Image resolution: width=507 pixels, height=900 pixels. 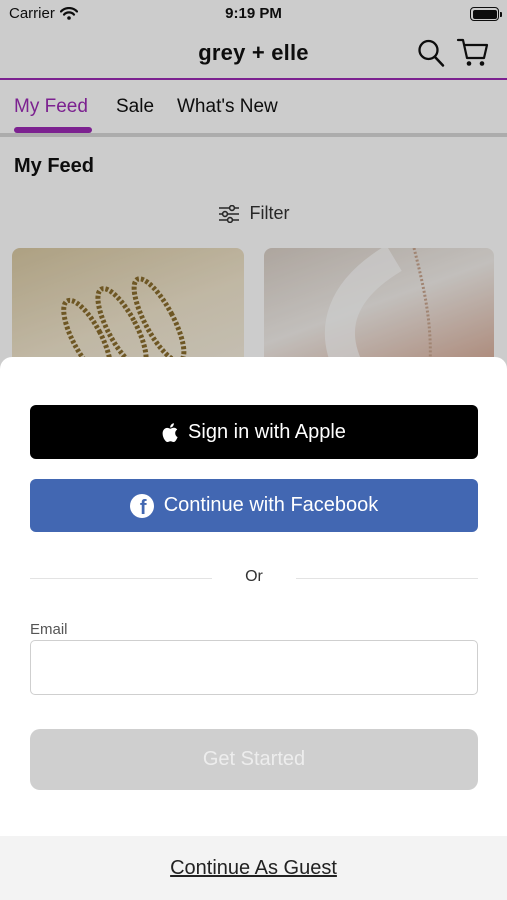 I want to click on get-started-label: Get Started, so click(x=254, y=759).